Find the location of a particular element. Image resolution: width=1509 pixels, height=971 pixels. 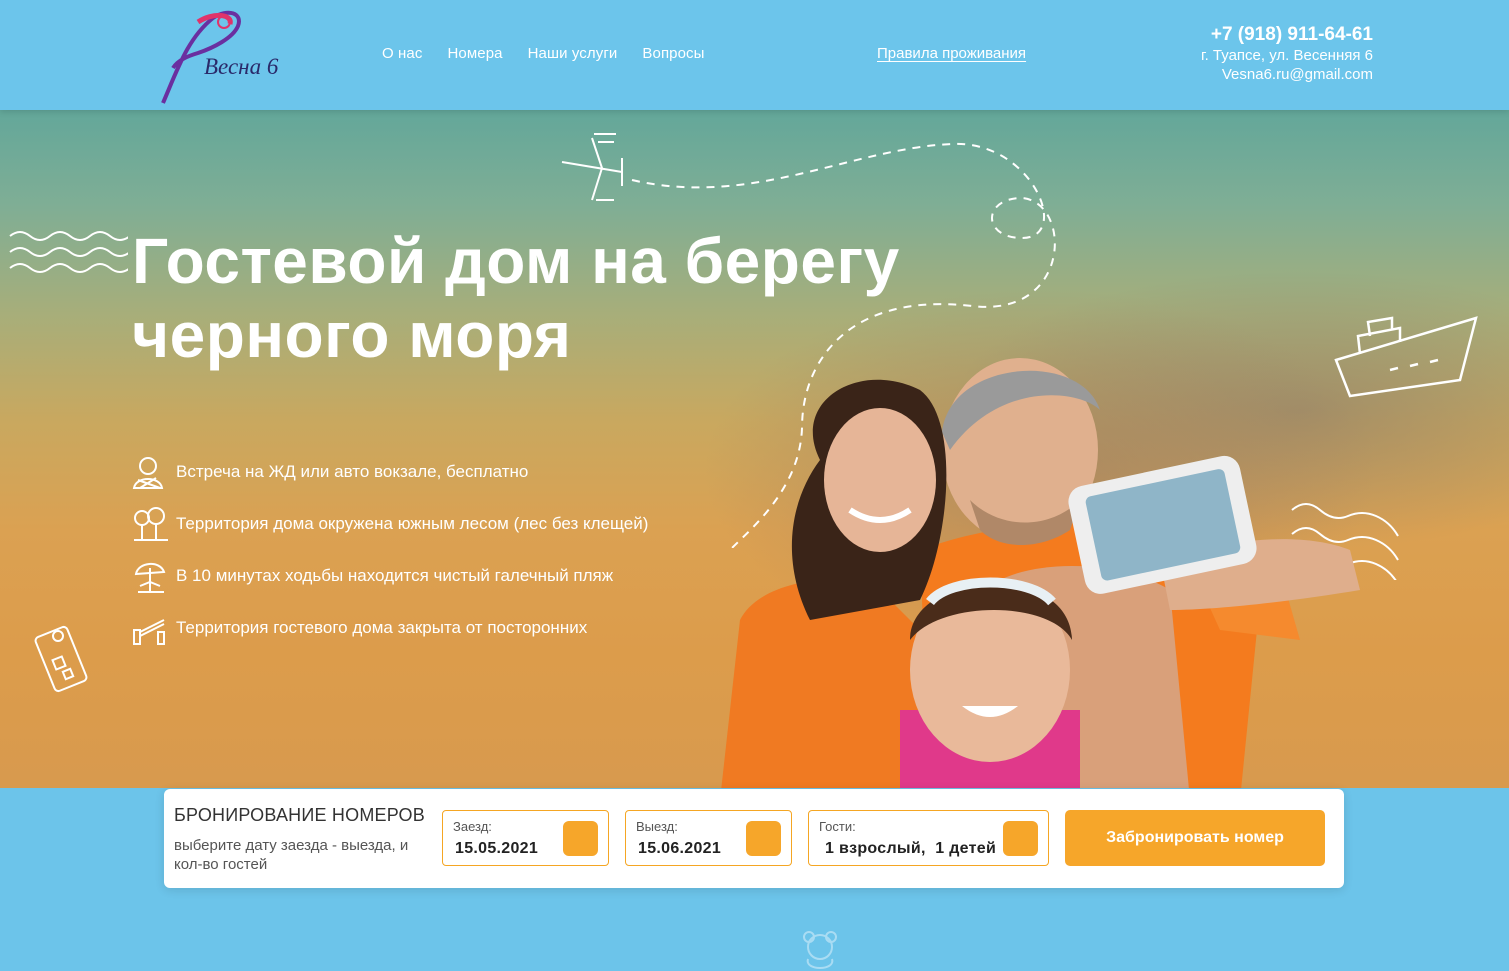

logo-text: Весна 6 is located at coordinates (241, 66).